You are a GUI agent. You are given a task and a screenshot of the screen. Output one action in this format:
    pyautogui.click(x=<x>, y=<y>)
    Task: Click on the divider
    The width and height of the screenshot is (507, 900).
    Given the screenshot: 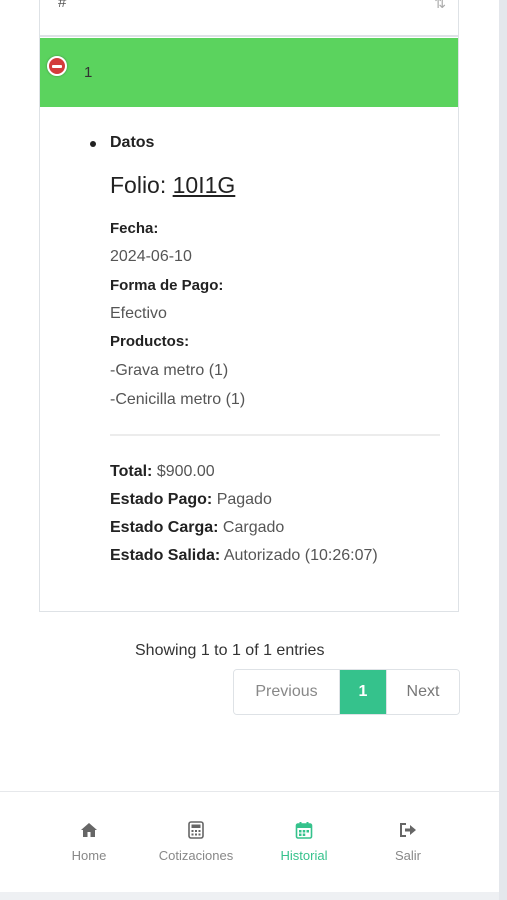 What is the action you would take?
    pyautogui.click(x=275, y=435)
    